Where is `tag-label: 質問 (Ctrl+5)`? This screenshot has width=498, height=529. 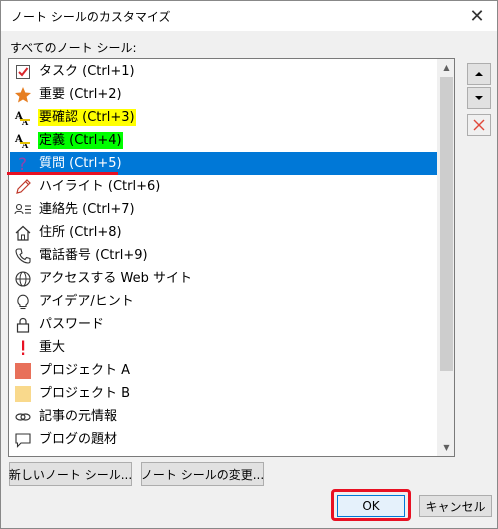 tag-label: 質問 (Ctrl+5) is located at coordinates (80, 163).